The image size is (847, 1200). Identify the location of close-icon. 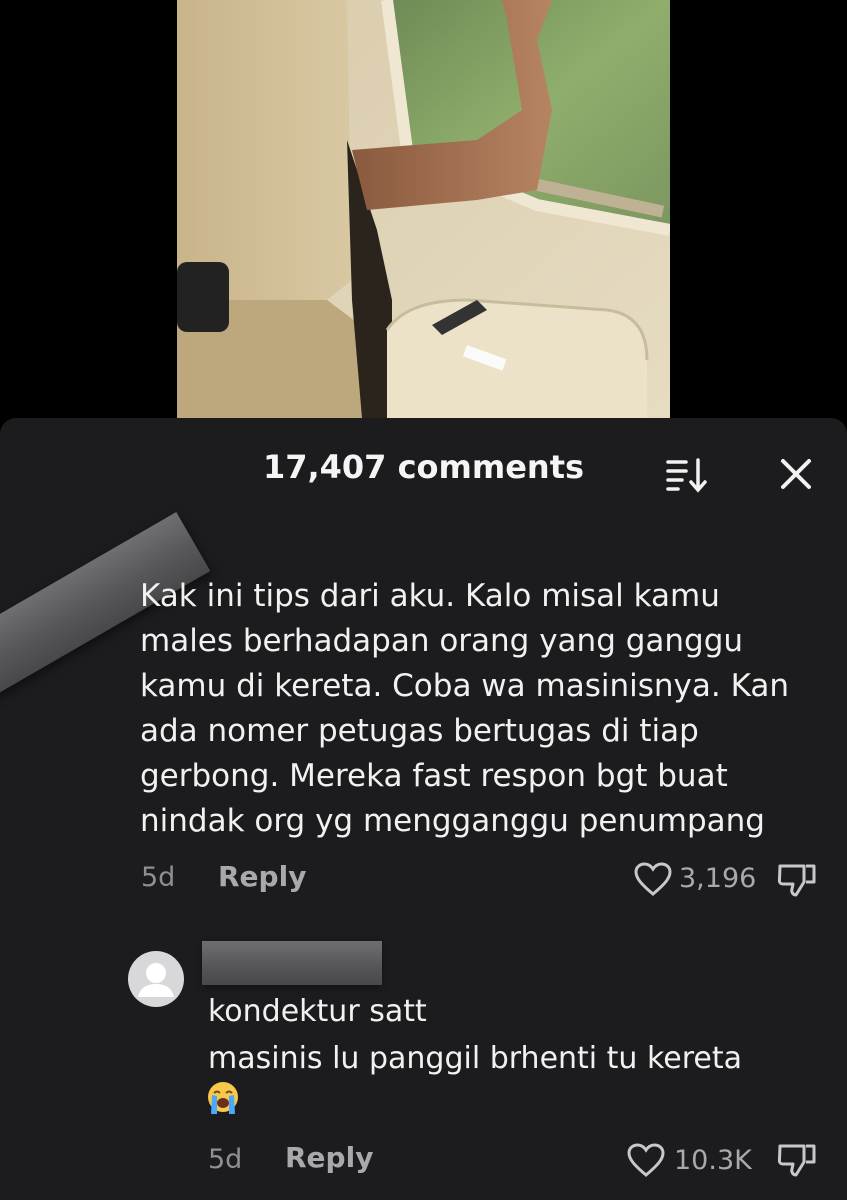
(796, 474).